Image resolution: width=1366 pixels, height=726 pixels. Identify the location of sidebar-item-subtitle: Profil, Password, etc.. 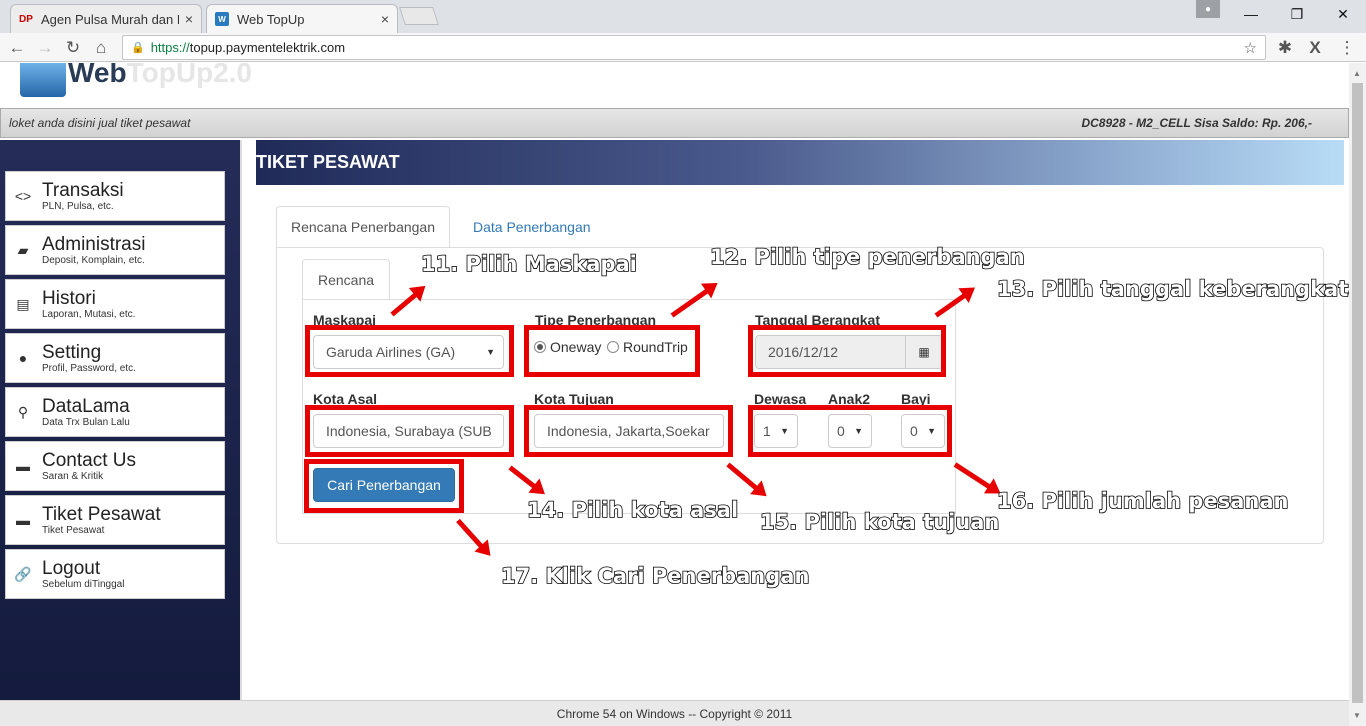
(89, 368).